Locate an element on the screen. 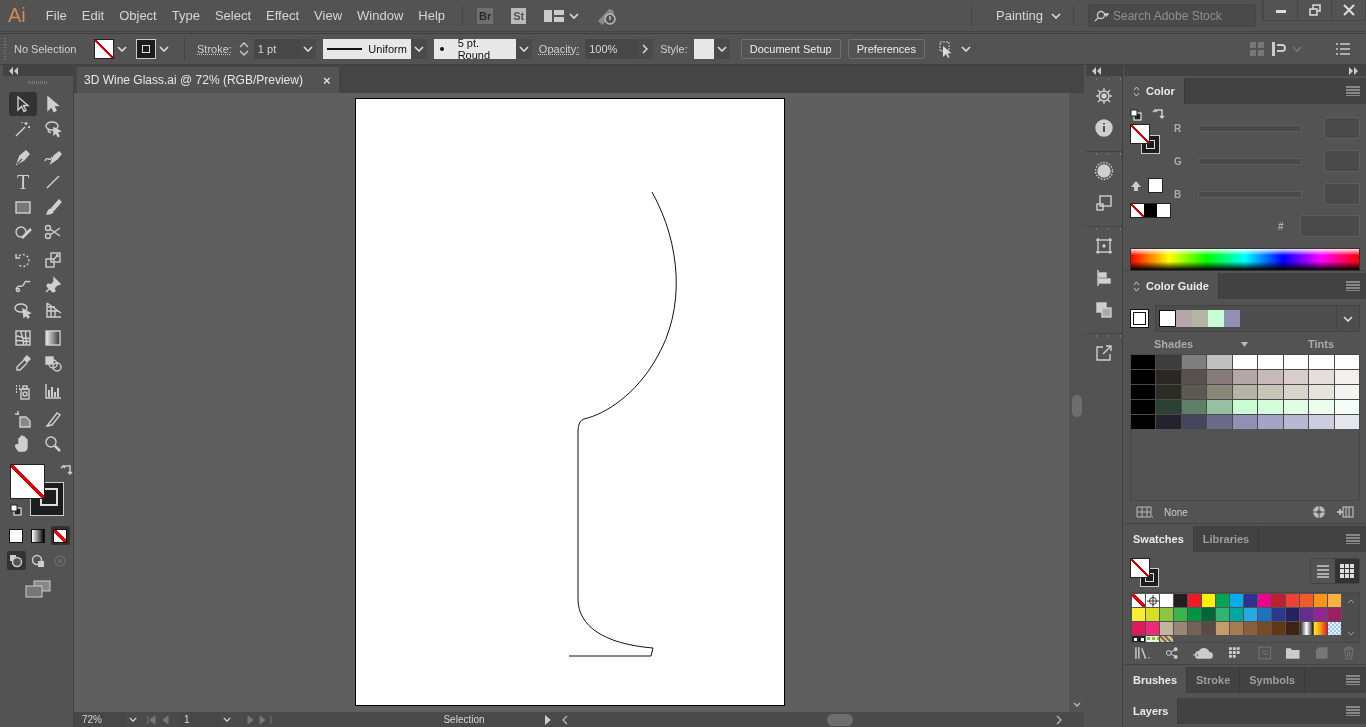 The height and width of the screenshot is (727, 1366). channel-label: G is located at coordinates (1178, 161).